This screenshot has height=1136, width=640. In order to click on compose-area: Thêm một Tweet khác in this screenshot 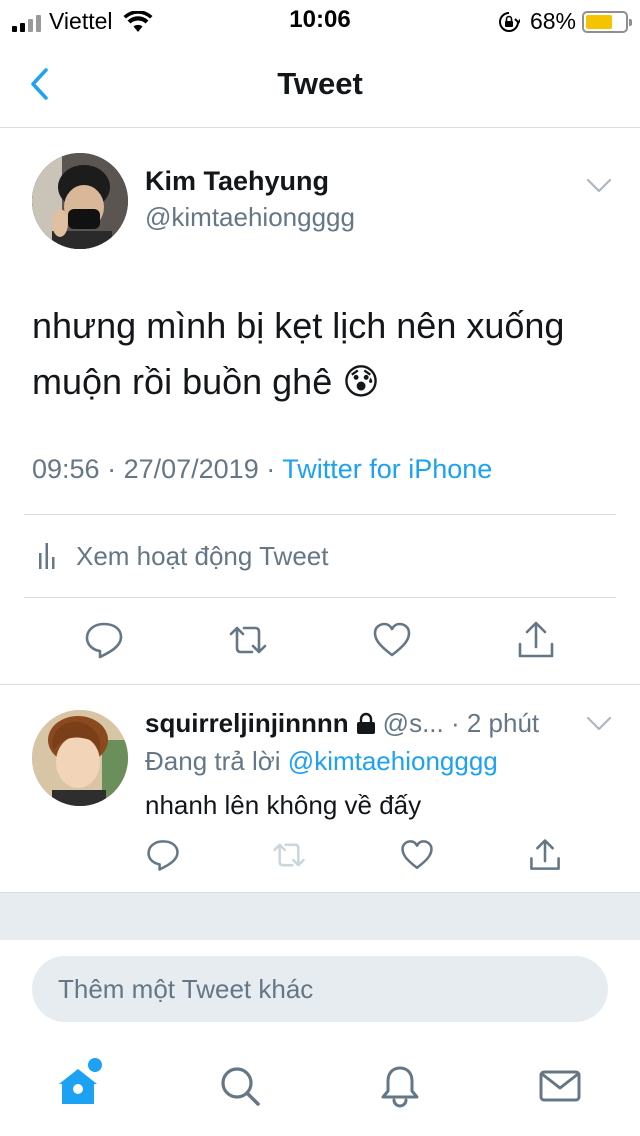, I will do `click(320, 988)`.